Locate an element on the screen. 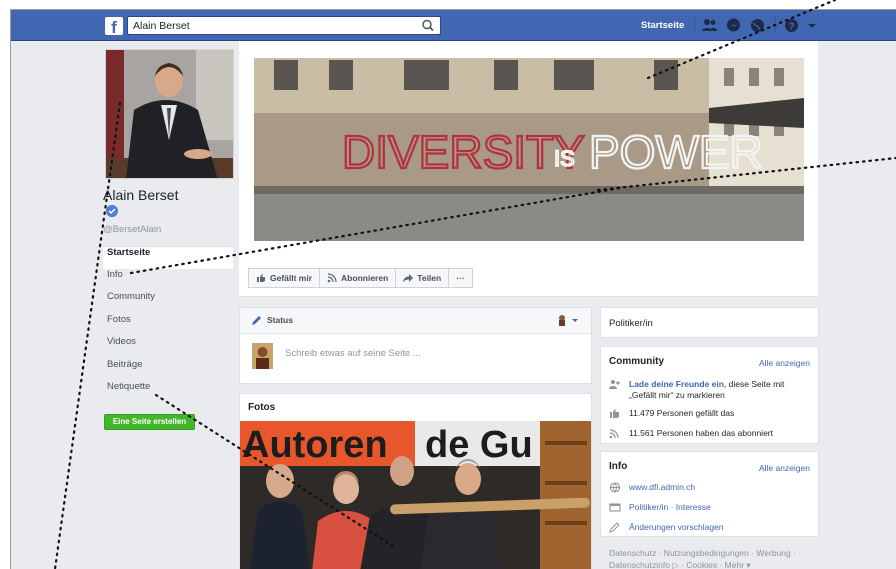  photos-title: Fotos is located at coordinates (261, 407).